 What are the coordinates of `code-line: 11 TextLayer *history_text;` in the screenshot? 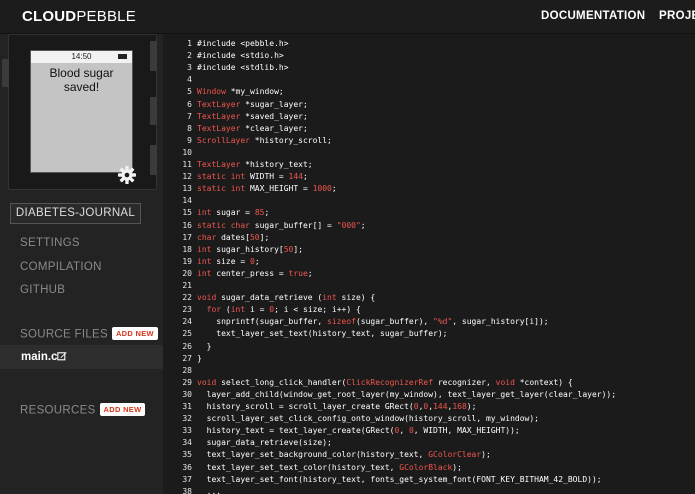 It's located at (429, 165).